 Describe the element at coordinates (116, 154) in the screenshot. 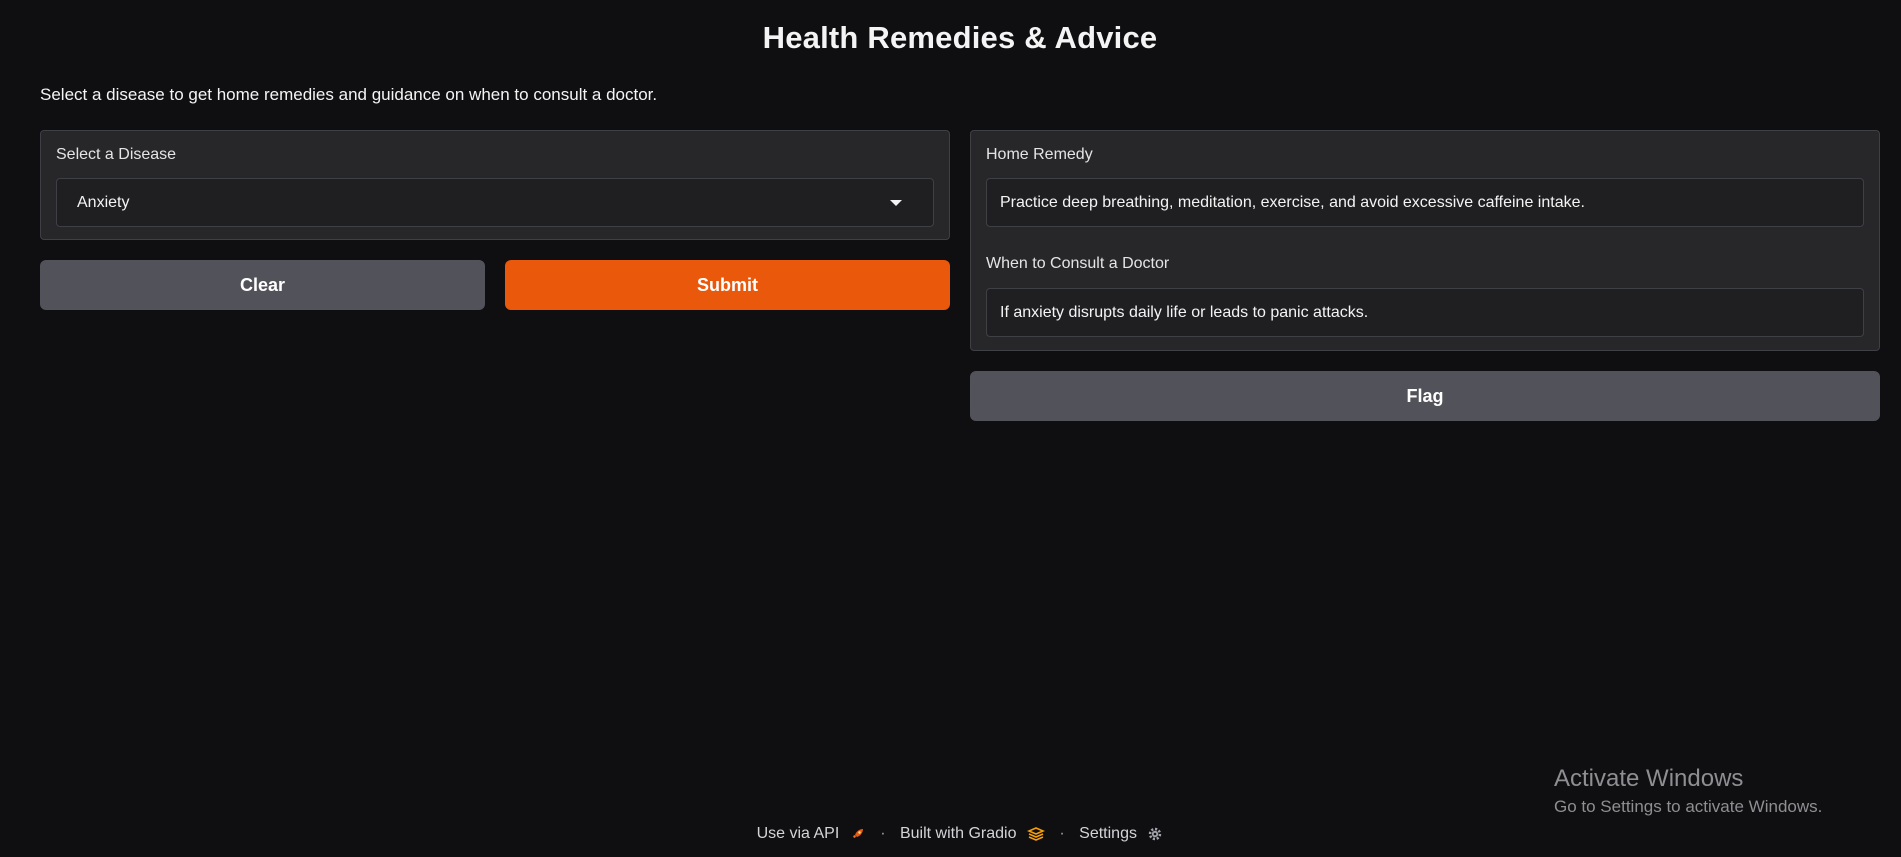

I see `disease-select-label: Select a Disease` at that location.